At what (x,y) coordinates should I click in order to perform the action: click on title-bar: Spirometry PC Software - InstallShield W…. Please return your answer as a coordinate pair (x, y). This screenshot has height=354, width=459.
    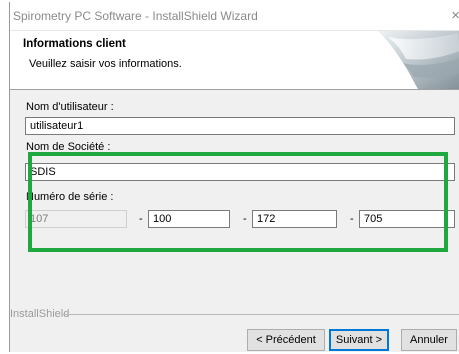
    Looking at the image, I should click on (234, 16).